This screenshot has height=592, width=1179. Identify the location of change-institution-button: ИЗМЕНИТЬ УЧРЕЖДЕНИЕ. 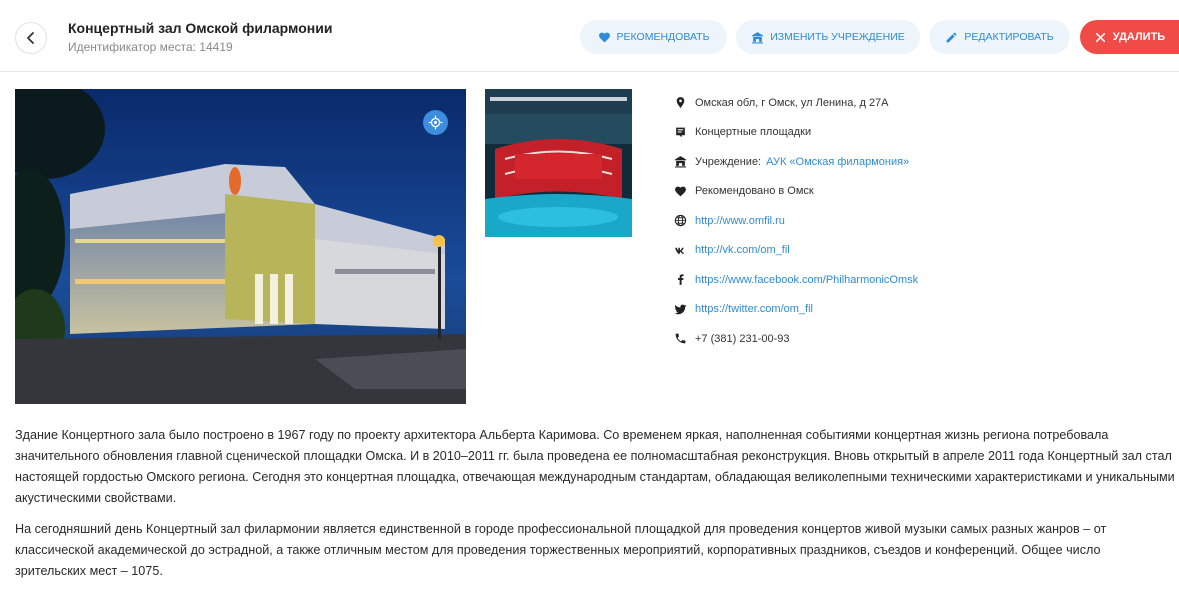
(828, 37).